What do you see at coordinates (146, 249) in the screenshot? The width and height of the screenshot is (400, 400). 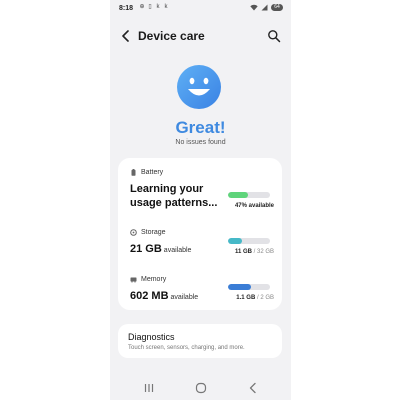 I see `storage-value: 21 GB` at bounding box center [146, 249].